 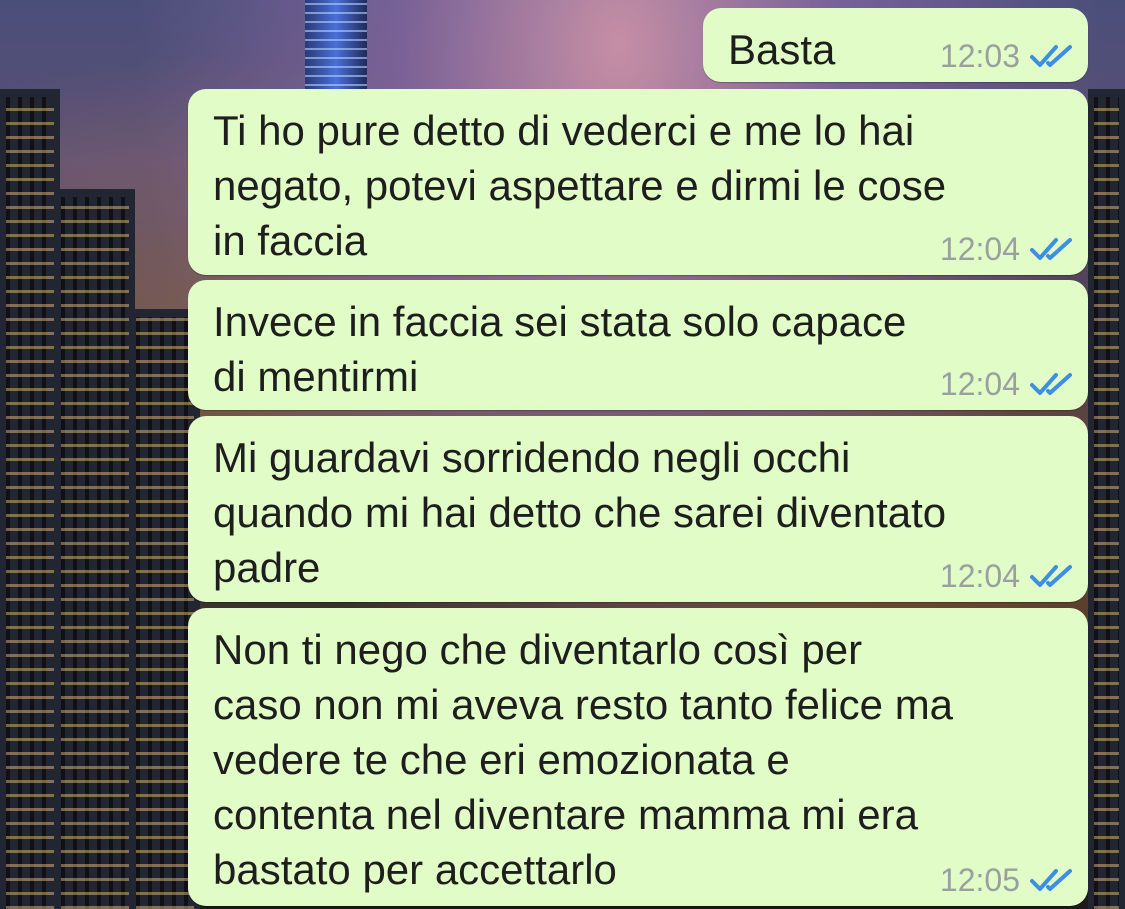 I want to click on message-meta: 12:05, so click(x=1007, y=880).